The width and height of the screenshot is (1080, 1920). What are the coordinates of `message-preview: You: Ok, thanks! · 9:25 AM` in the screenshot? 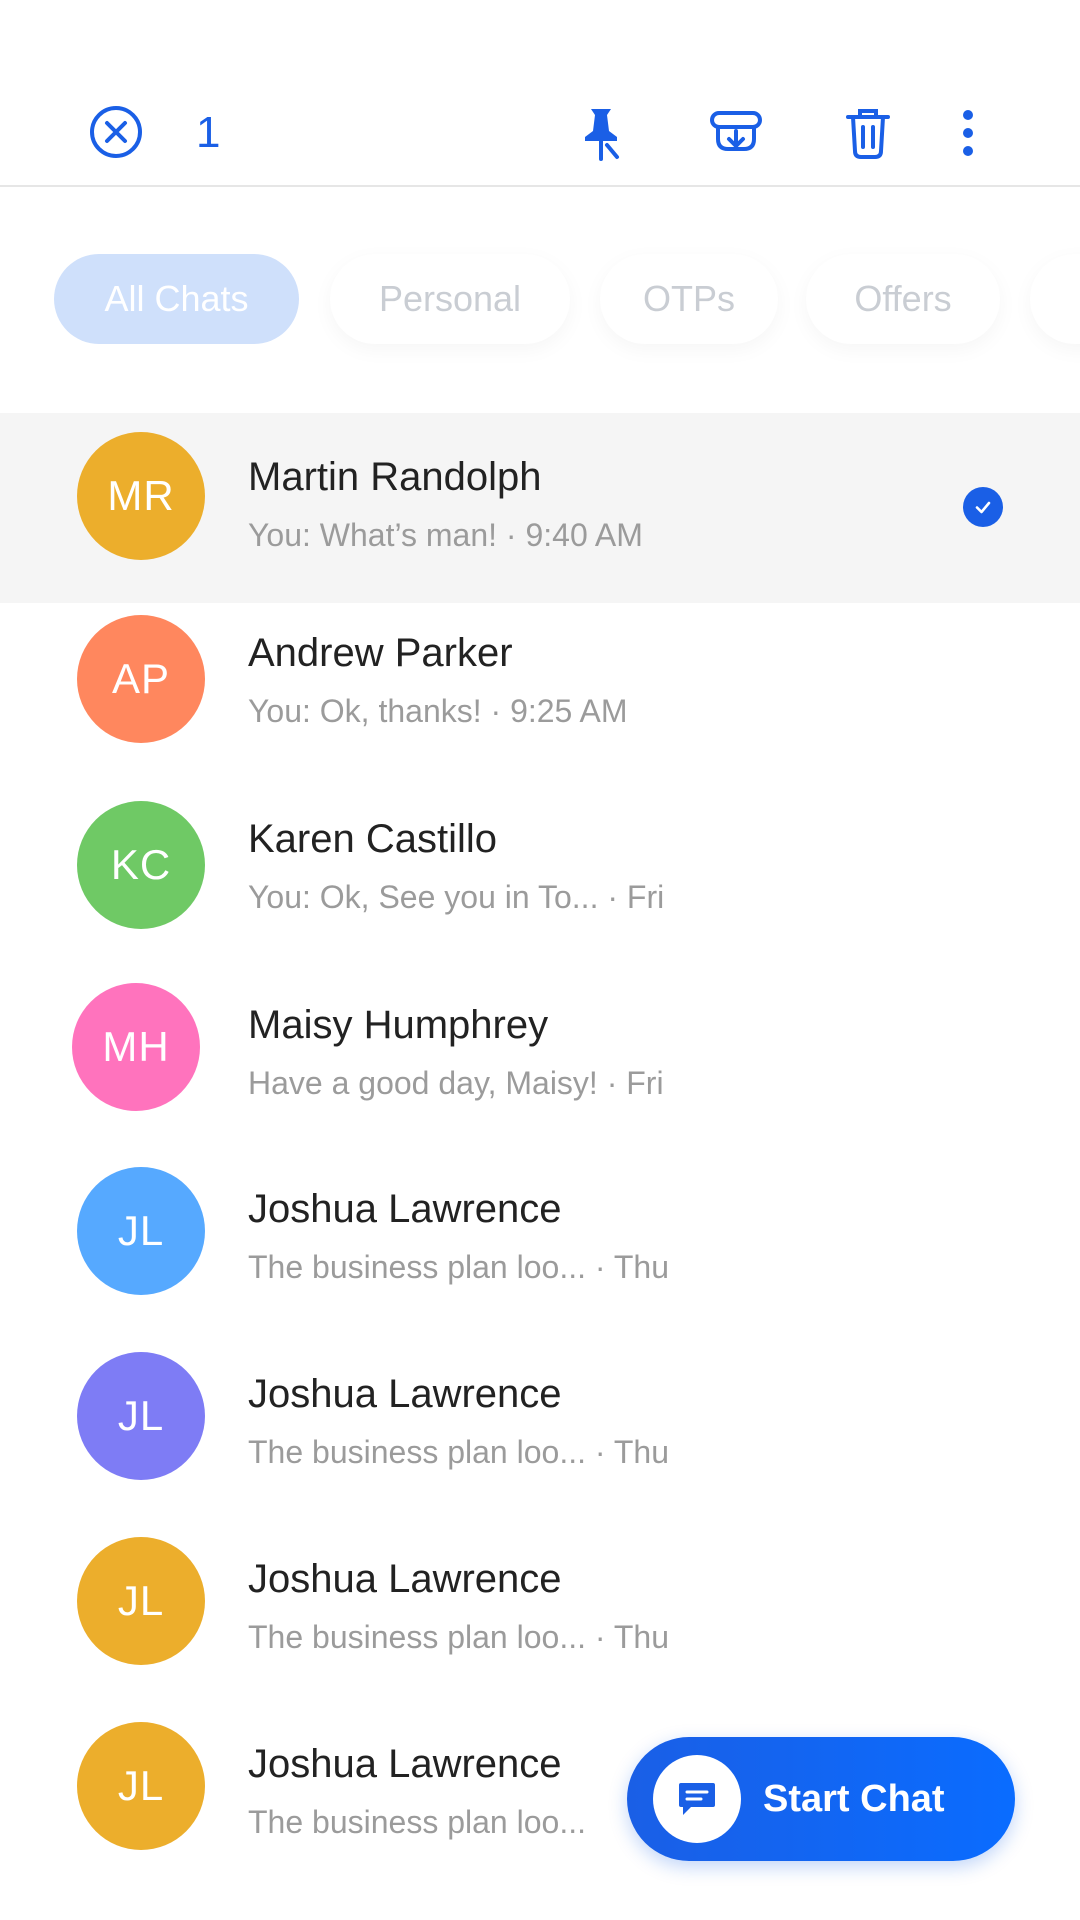 It's located at (438, 711).